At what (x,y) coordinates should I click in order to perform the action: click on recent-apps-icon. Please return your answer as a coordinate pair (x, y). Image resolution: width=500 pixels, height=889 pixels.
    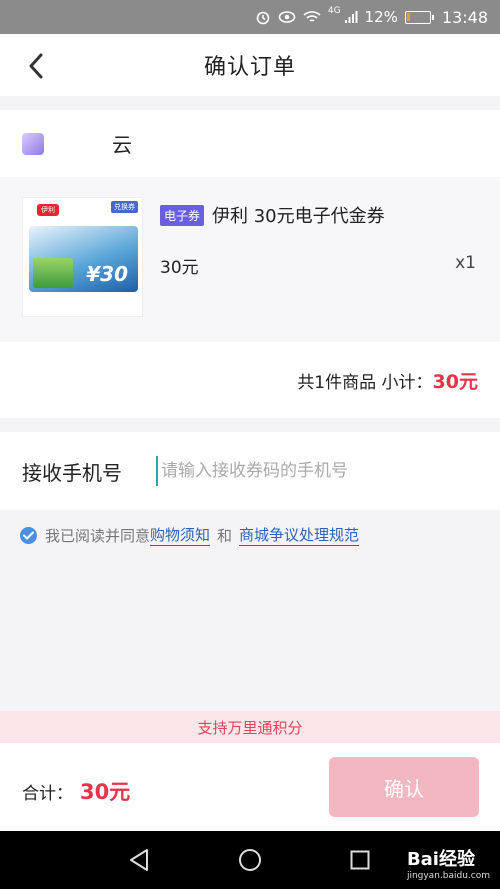
    Looking at the image, I should click on (360, 860).